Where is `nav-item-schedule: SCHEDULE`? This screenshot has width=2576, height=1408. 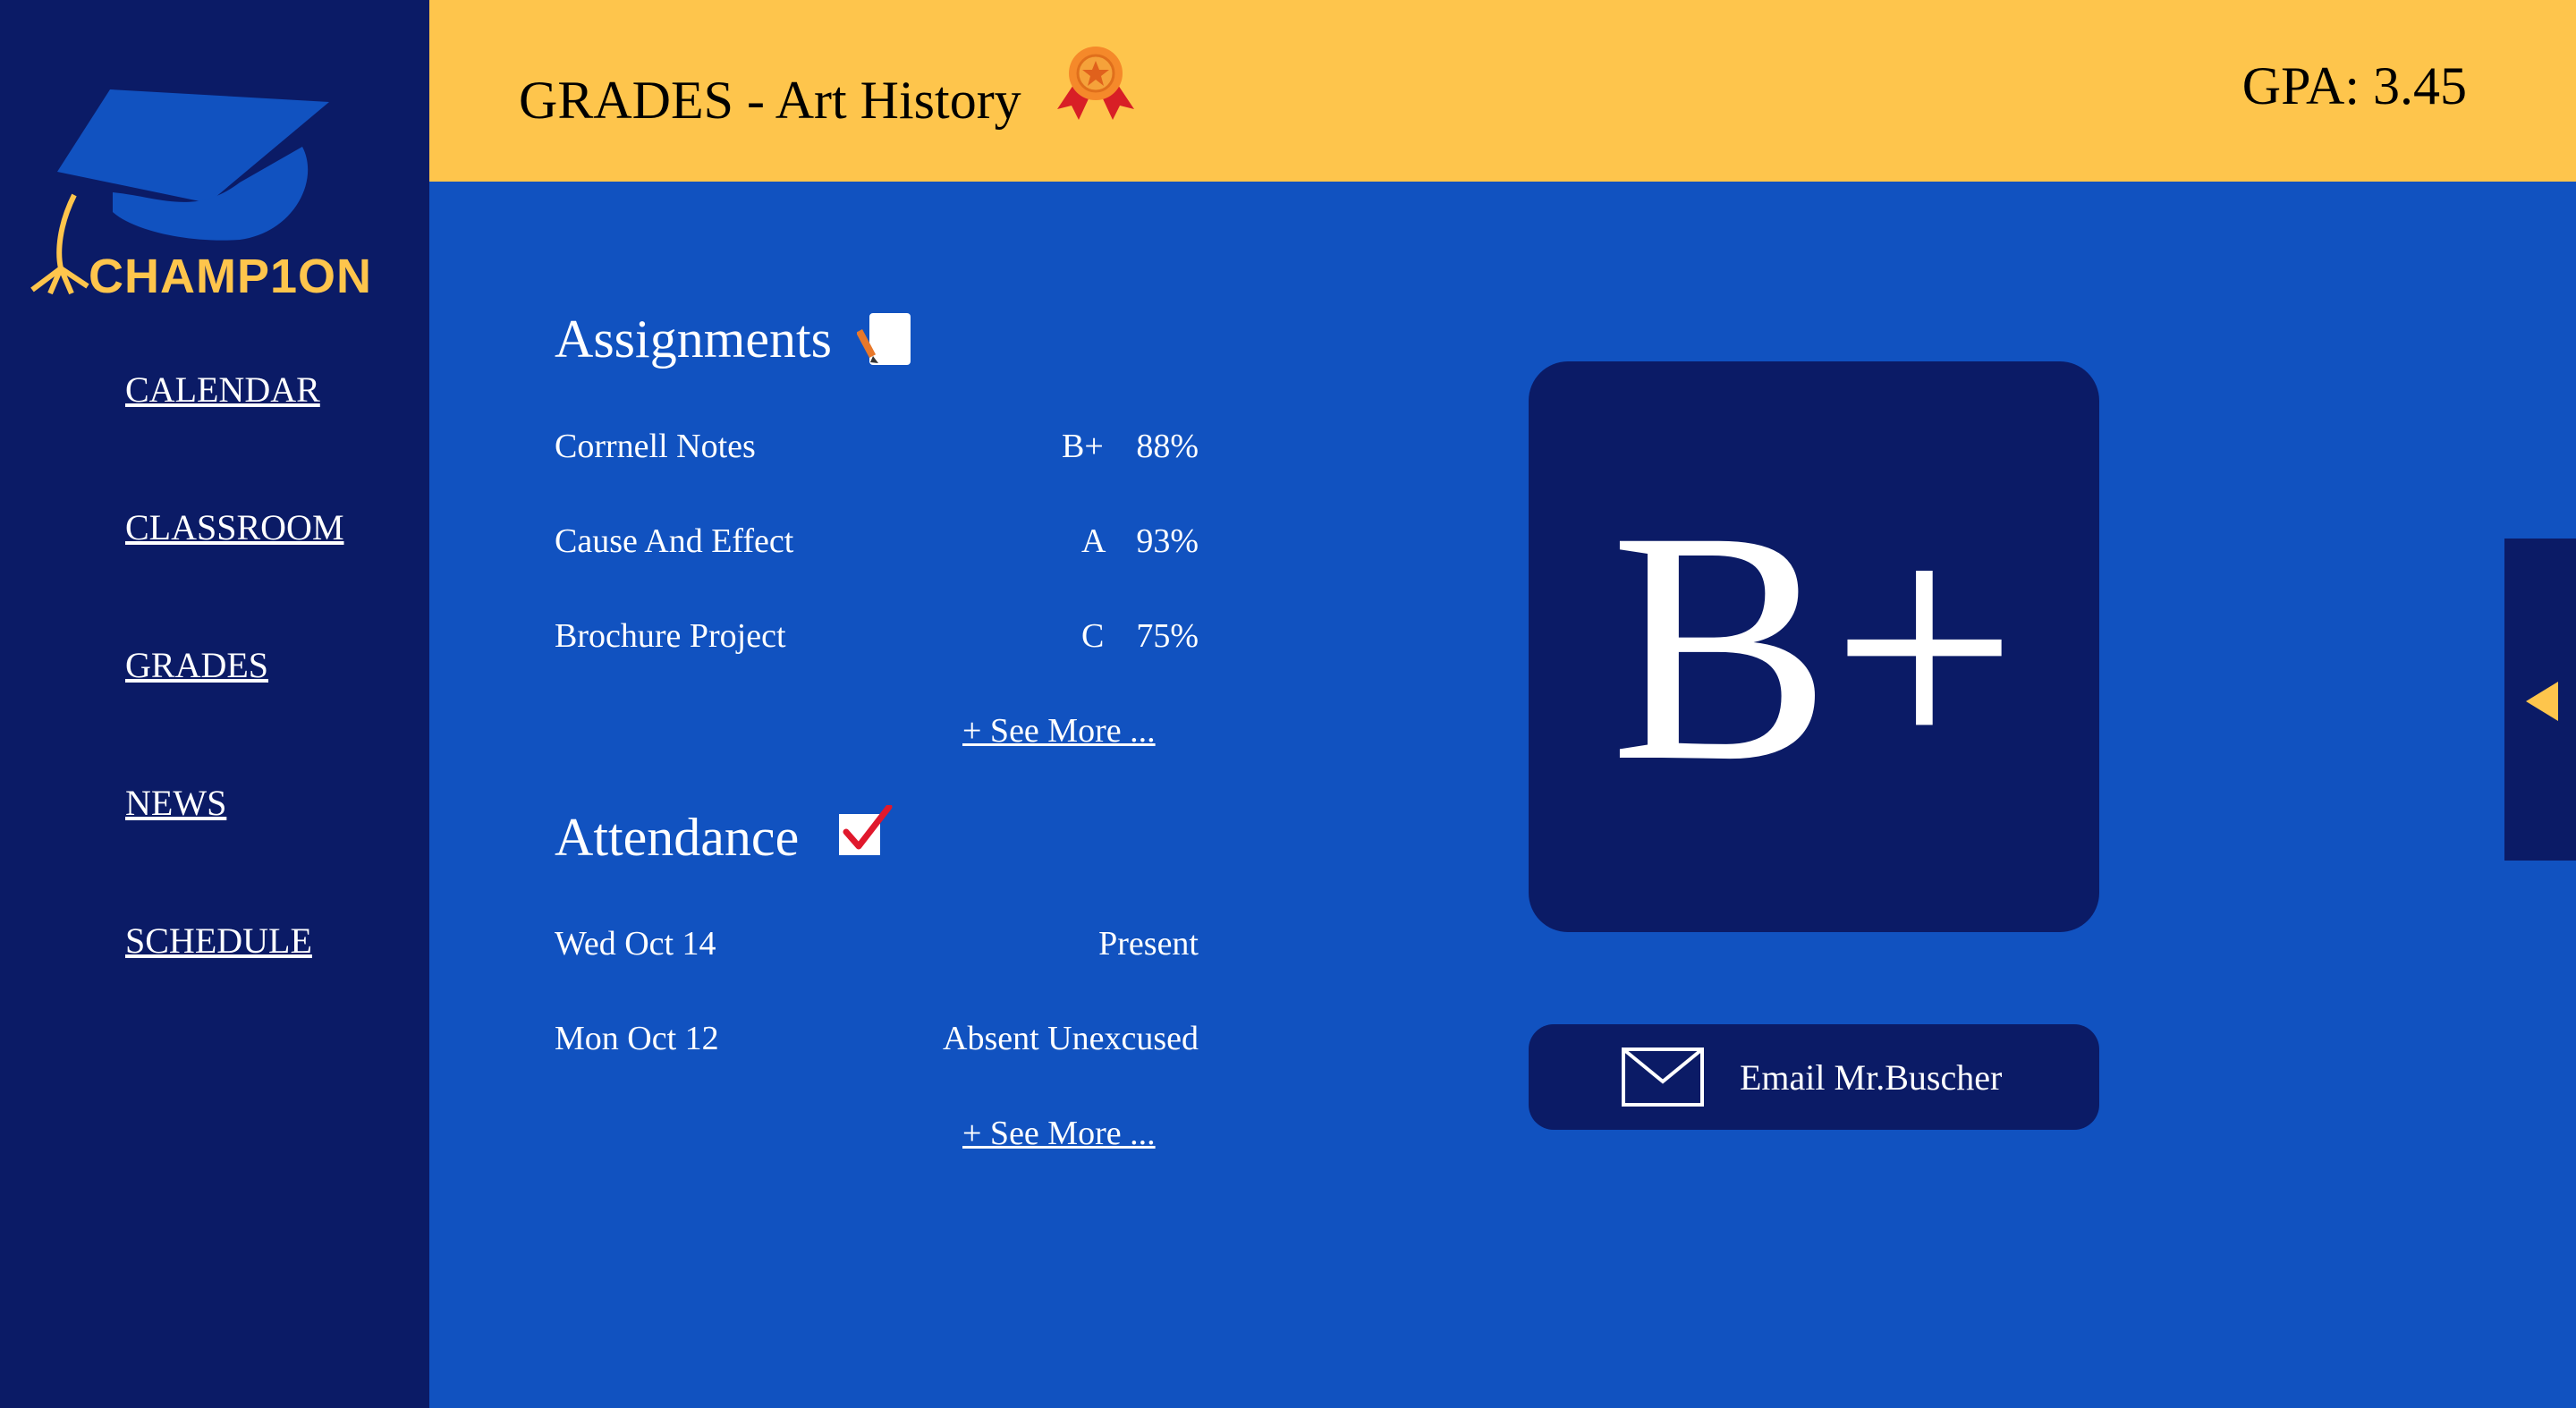 nav-item-schedule: SCHEDULE is located at coordinates (234, 987).